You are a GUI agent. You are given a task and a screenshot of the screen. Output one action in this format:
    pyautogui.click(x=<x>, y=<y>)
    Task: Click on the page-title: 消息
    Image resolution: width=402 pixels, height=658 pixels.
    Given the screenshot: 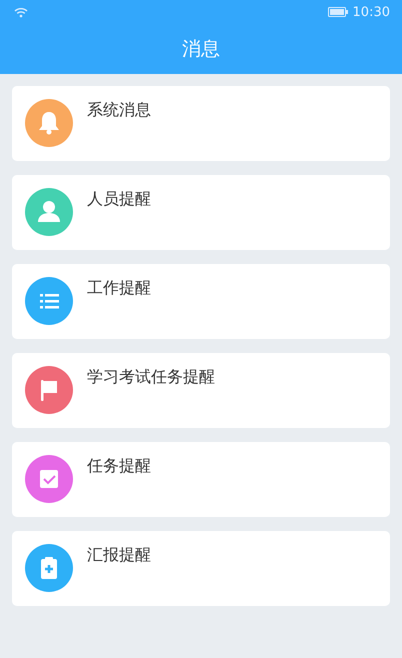 What is the action you would take?
    pyautogui.click(x=201, y=49)
    